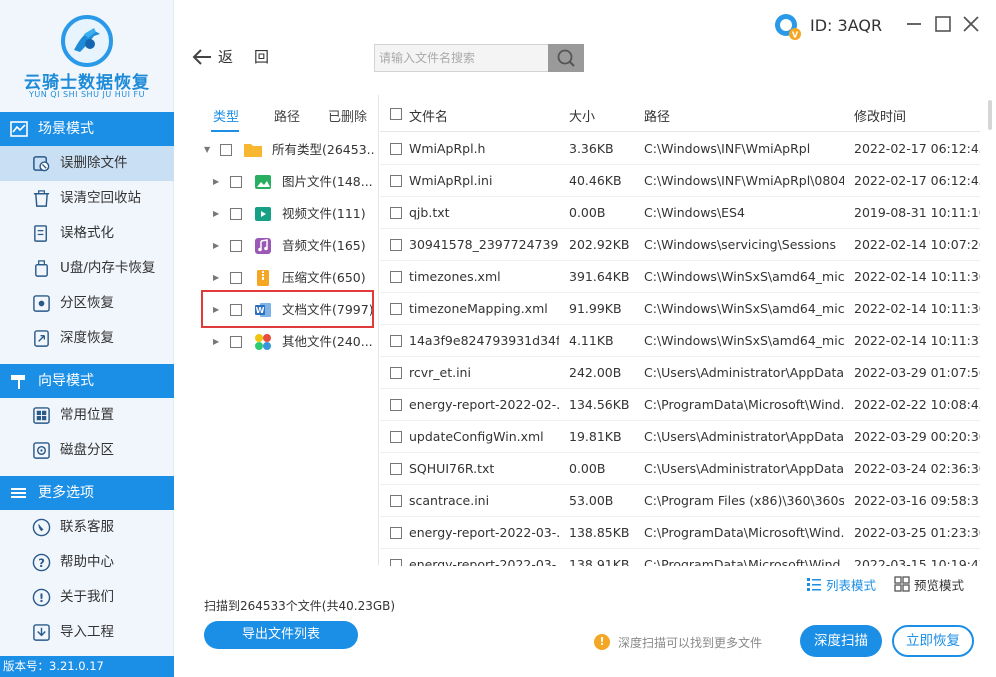  I want to click on cell-modified: 2022-03-16 09:58:31, so click(917, 500).